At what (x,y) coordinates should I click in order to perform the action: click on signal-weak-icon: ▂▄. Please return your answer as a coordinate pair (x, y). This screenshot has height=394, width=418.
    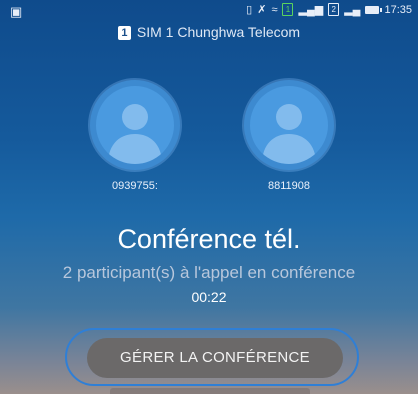
    Looking at the image, I should click on (352, 10).